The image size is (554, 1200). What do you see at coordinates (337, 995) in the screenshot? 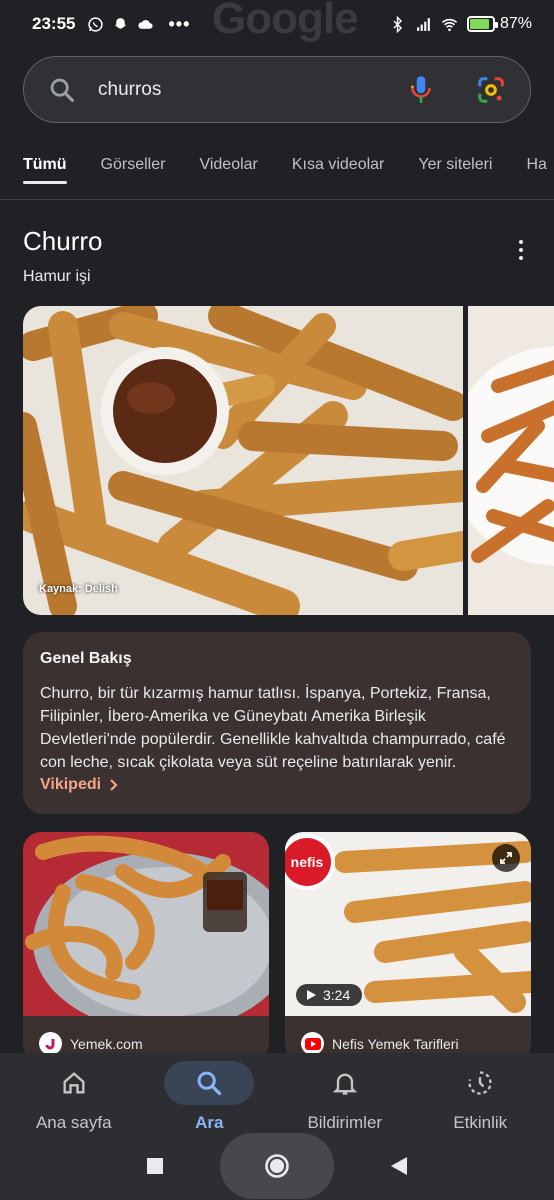
I see `video-duration: 3:24` at bounding box center [337, 995].